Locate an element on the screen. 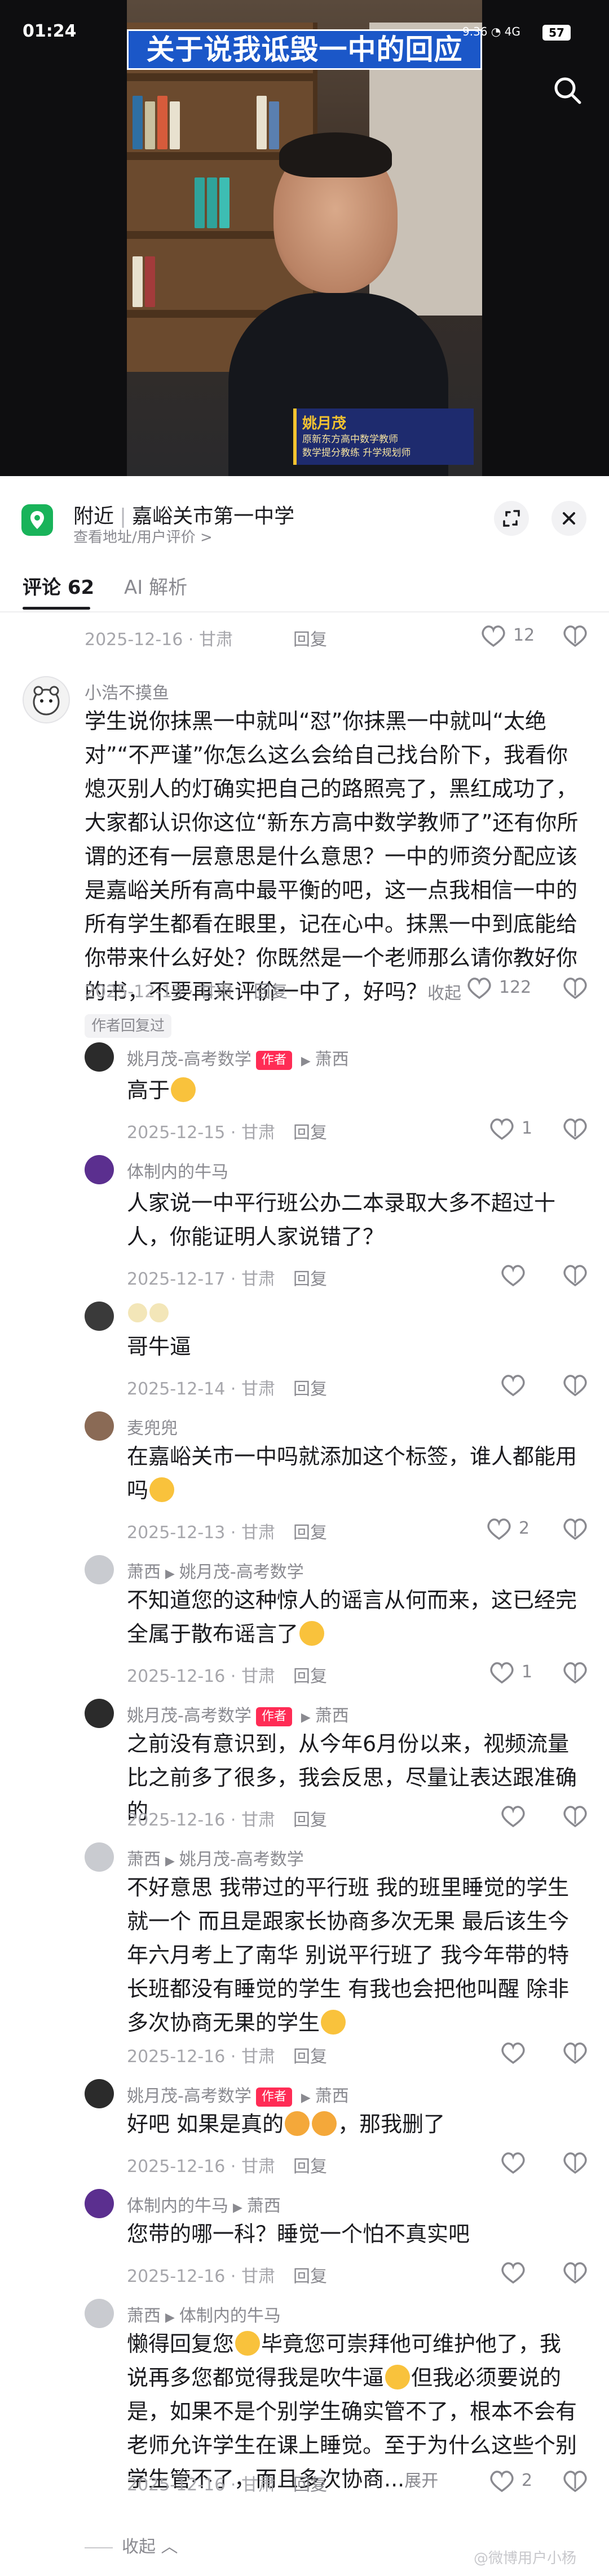 The width and height of the screenshot is (609, 2576). tab-ai-analysis: AI 解析 is located at coordinates (155, 585).